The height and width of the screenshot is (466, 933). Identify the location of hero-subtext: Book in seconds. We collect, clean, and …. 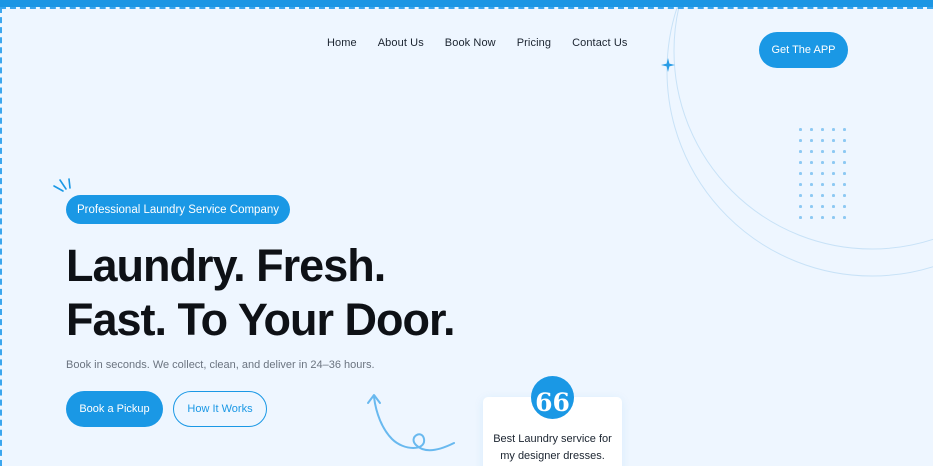
(220, 365).